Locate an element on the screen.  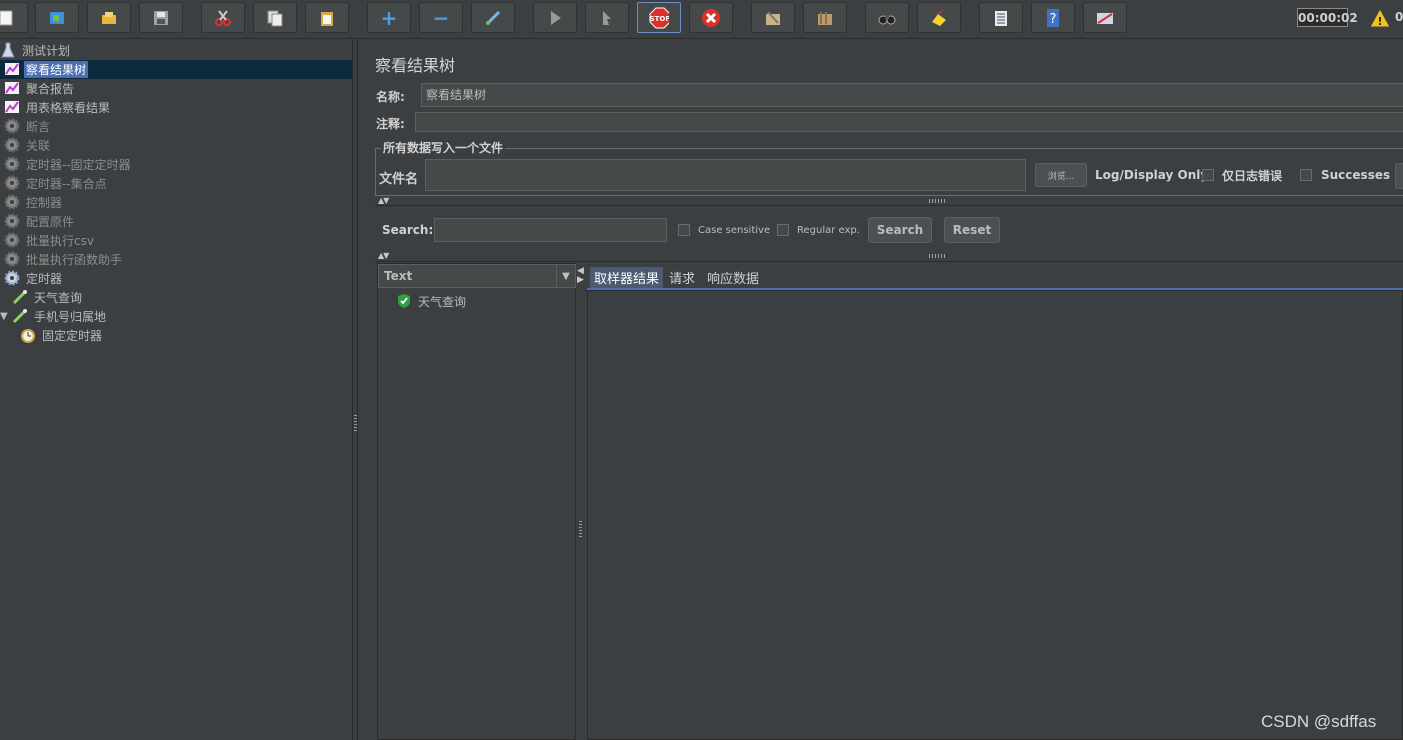
listener-icon is located at coordinates (12, 88).